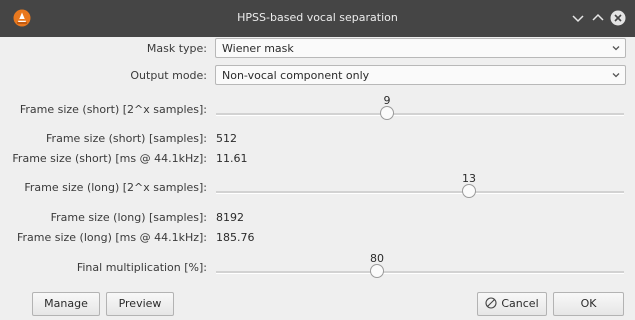 This screenshot has width=635, height=320. What do you see at coordinates (420, 187) in the screenshot?
I see `frame-long-exp-slider: 13` at bounding box center [420, 187].